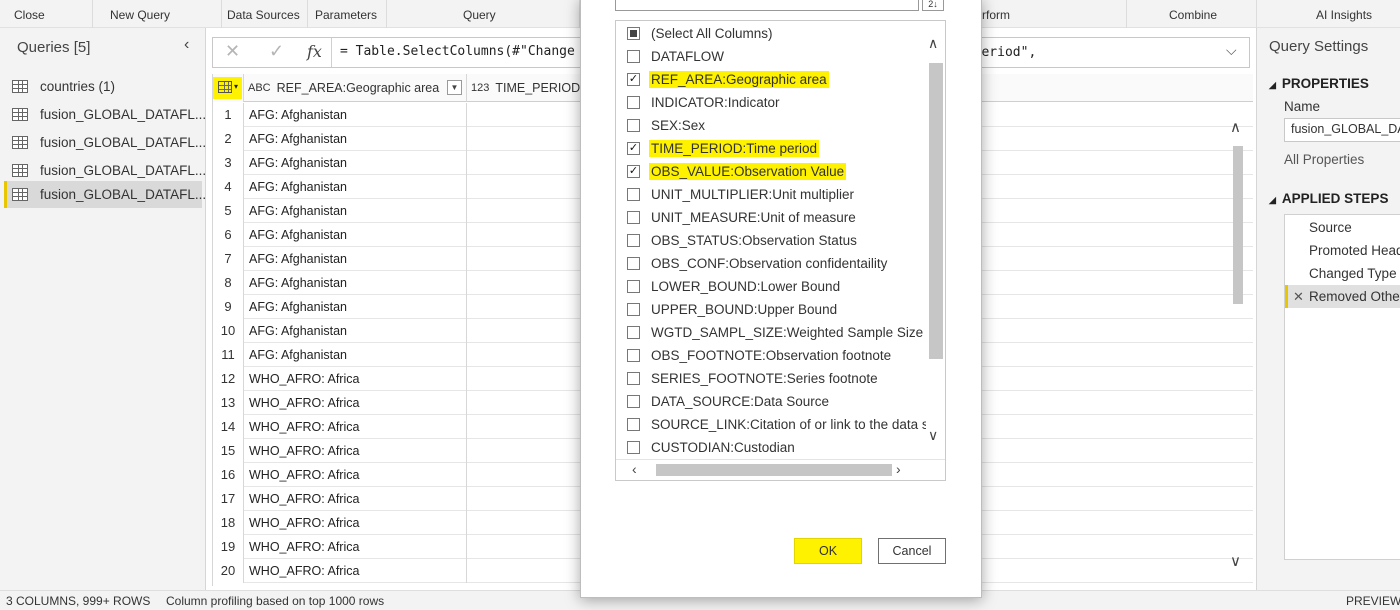 The height and width of the screenshot is (610, 1400). I want to click on column-list-vertical-scrollbar: ∧ ∨, so click(935, 245).